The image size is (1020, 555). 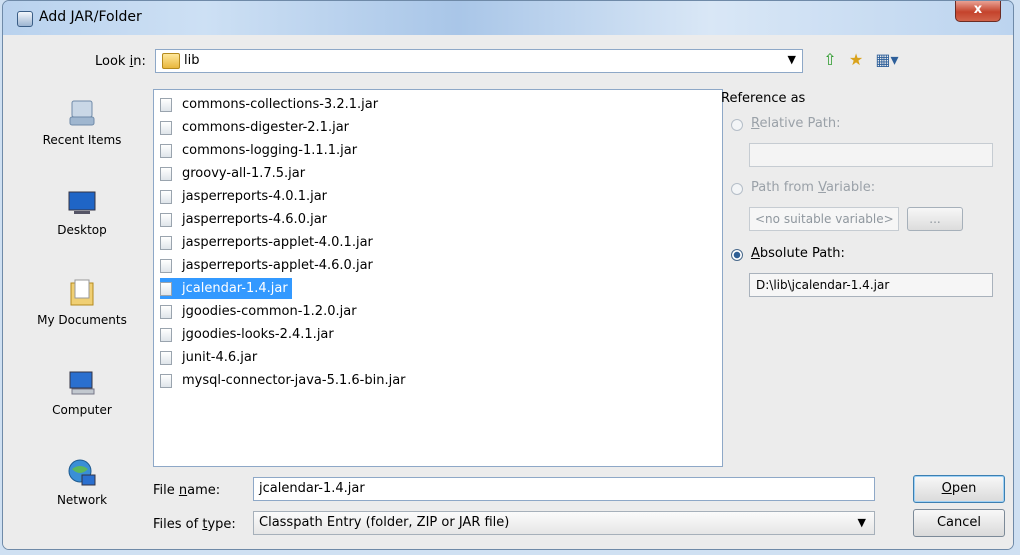 I want to click on file-list-item: mysql-connector-java-5.1.6-bin.jar, so click(x=285, y=380).